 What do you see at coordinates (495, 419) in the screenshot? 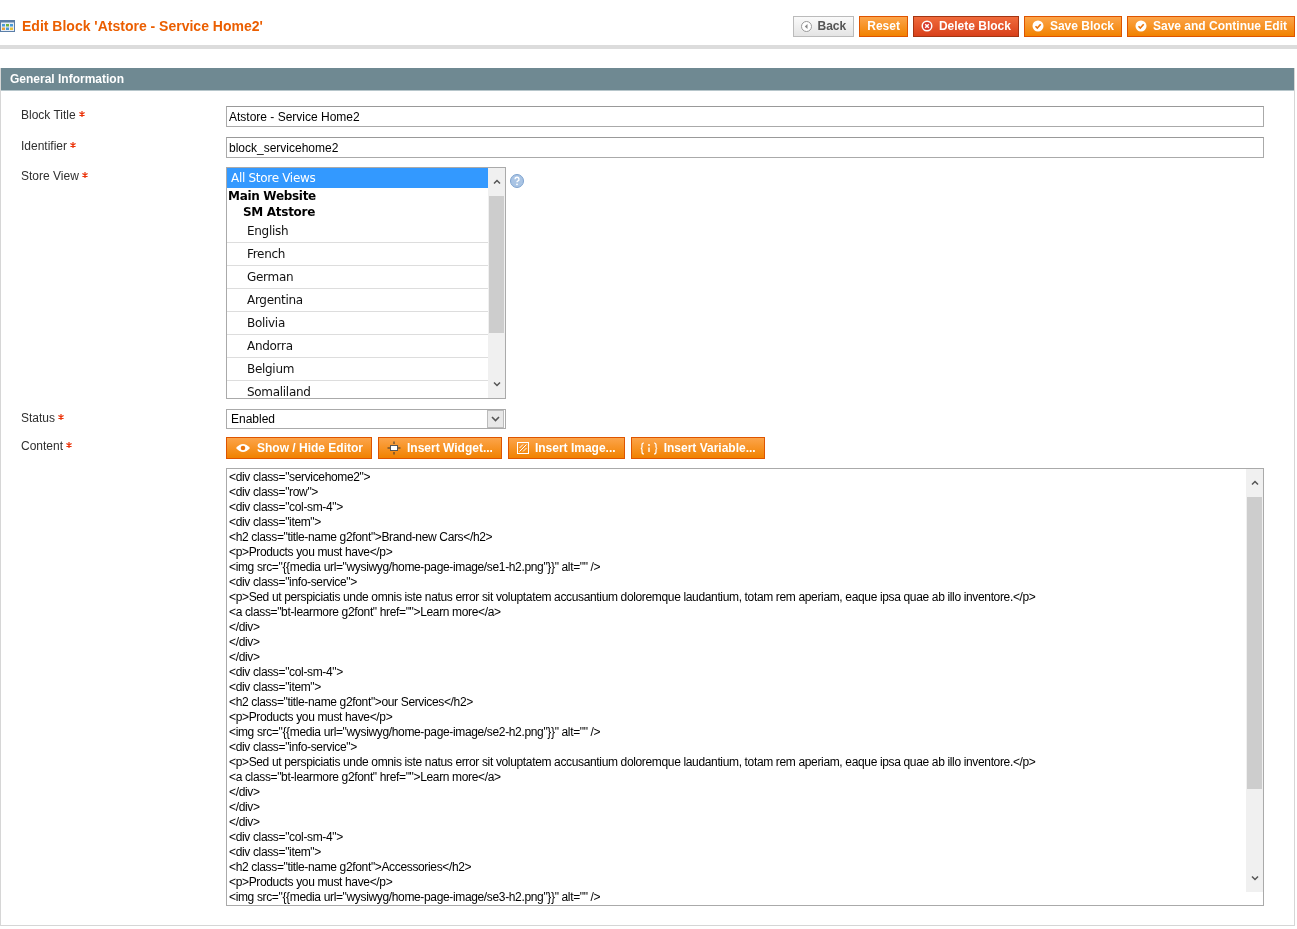
I see `chevron-down-icon` at bounding box center [495, 419].